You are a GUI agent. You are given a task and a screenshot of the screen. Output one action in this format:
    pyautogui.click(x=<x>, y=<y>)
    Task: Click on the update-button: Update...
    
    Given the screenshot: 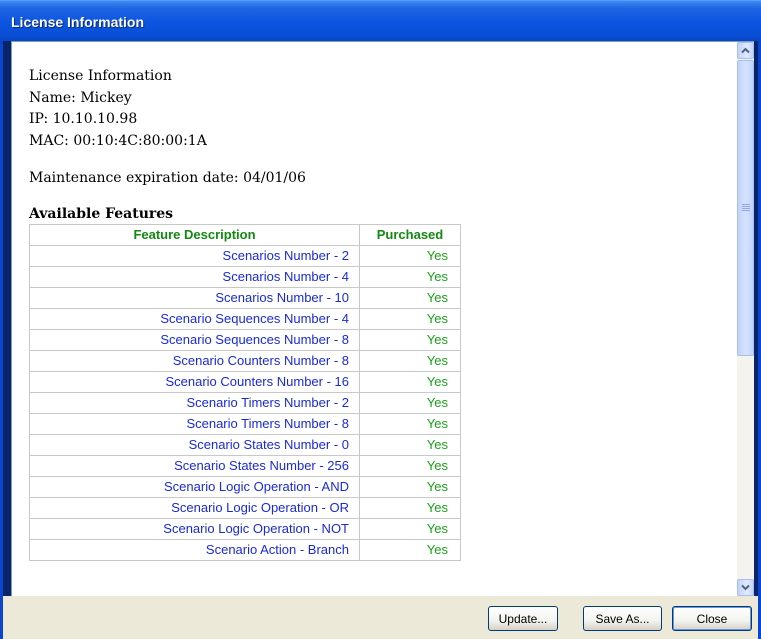 What is the action you would take?
    pyautogui.click(x=523, y=618)
    